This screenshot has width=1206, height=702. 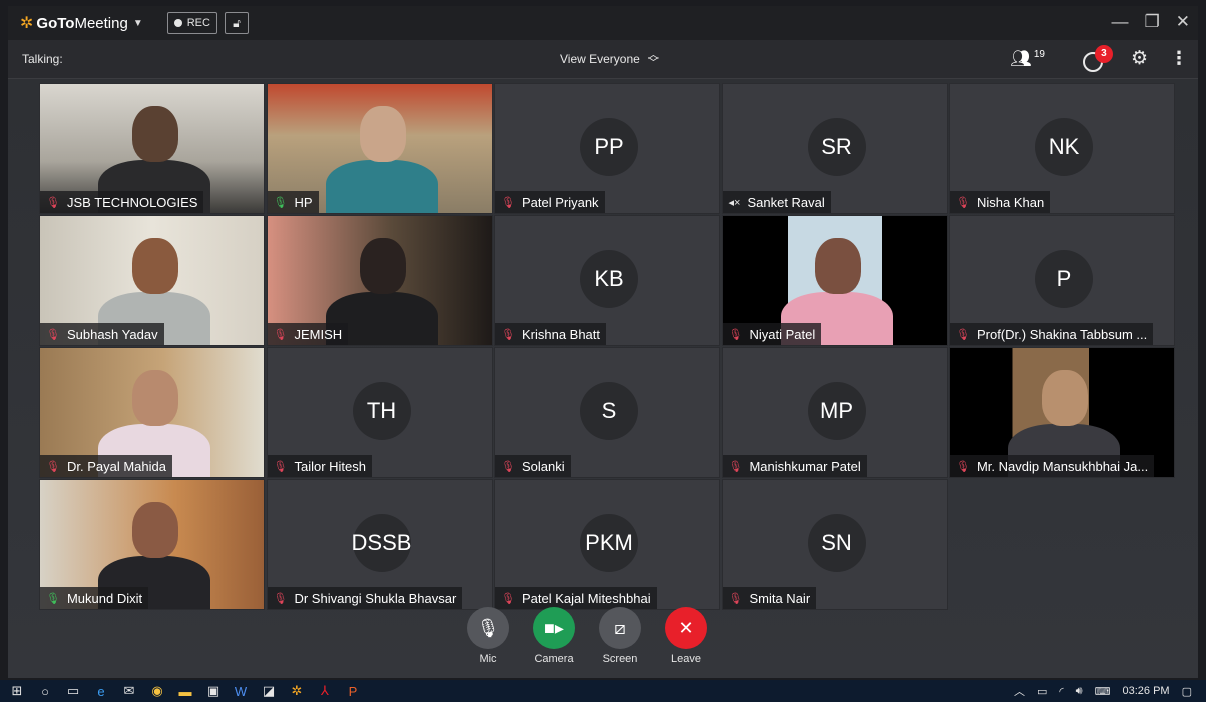 I want to click on participant-name-tag: 🎙︎ Smita Nair, so click(x=769, y=598).